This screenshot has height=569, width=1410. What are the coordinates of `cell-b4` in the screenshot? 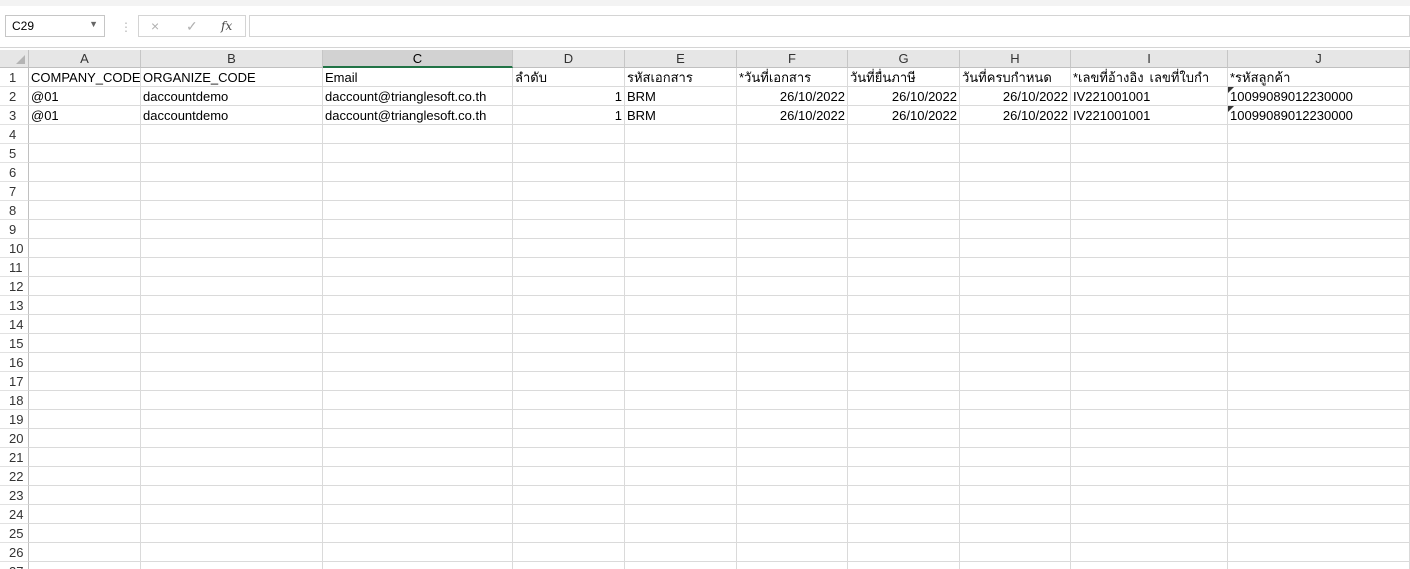 It's located at (232, 134).